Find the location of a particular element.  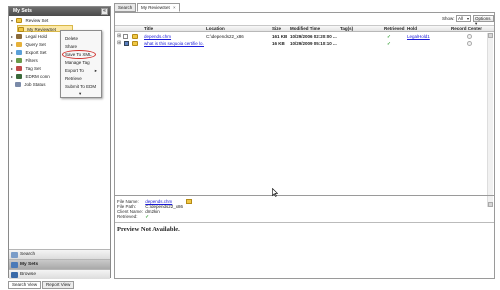

sets-icon is located at coordinates (14, 265).